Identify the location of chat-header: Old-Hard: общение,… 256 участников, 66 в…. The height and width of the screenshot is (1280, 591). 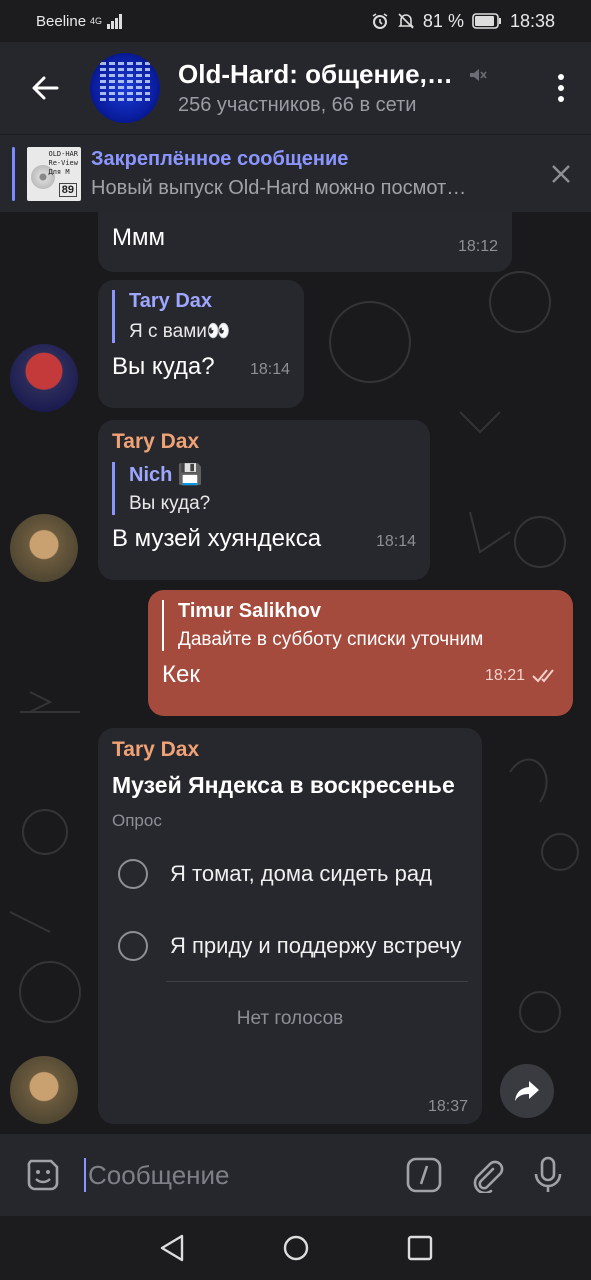
(295, 88).